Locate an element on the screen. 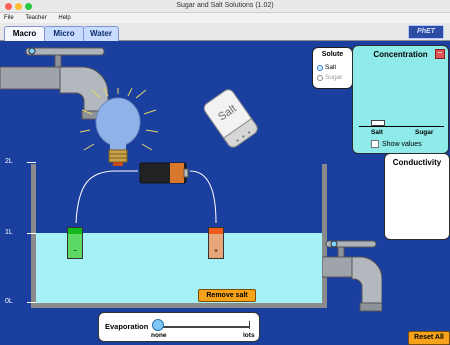 This screenshot has height=345, width=450. radio-selected-icon is located at coordinates (320, 67).